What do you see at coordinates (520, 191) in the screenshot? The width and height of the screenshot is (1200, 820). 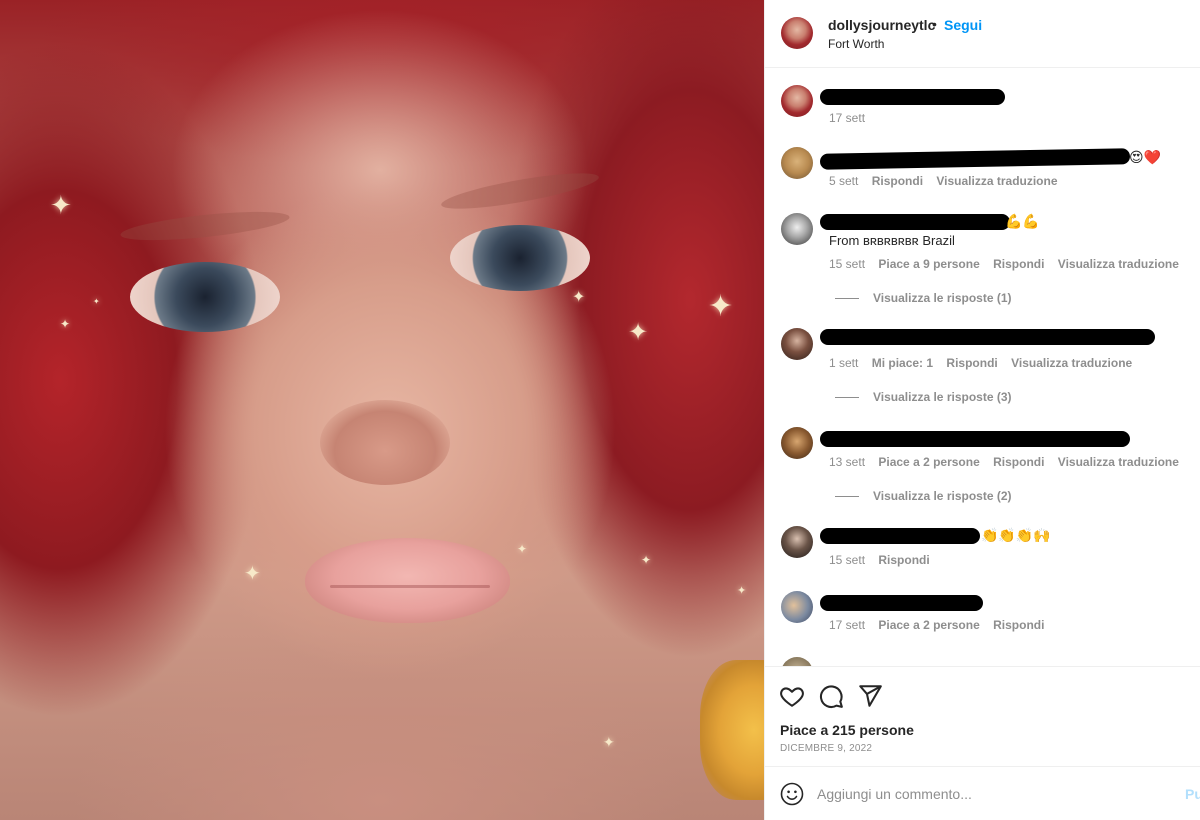 I see `right-eyebrow` at bounding box center [520, 191].